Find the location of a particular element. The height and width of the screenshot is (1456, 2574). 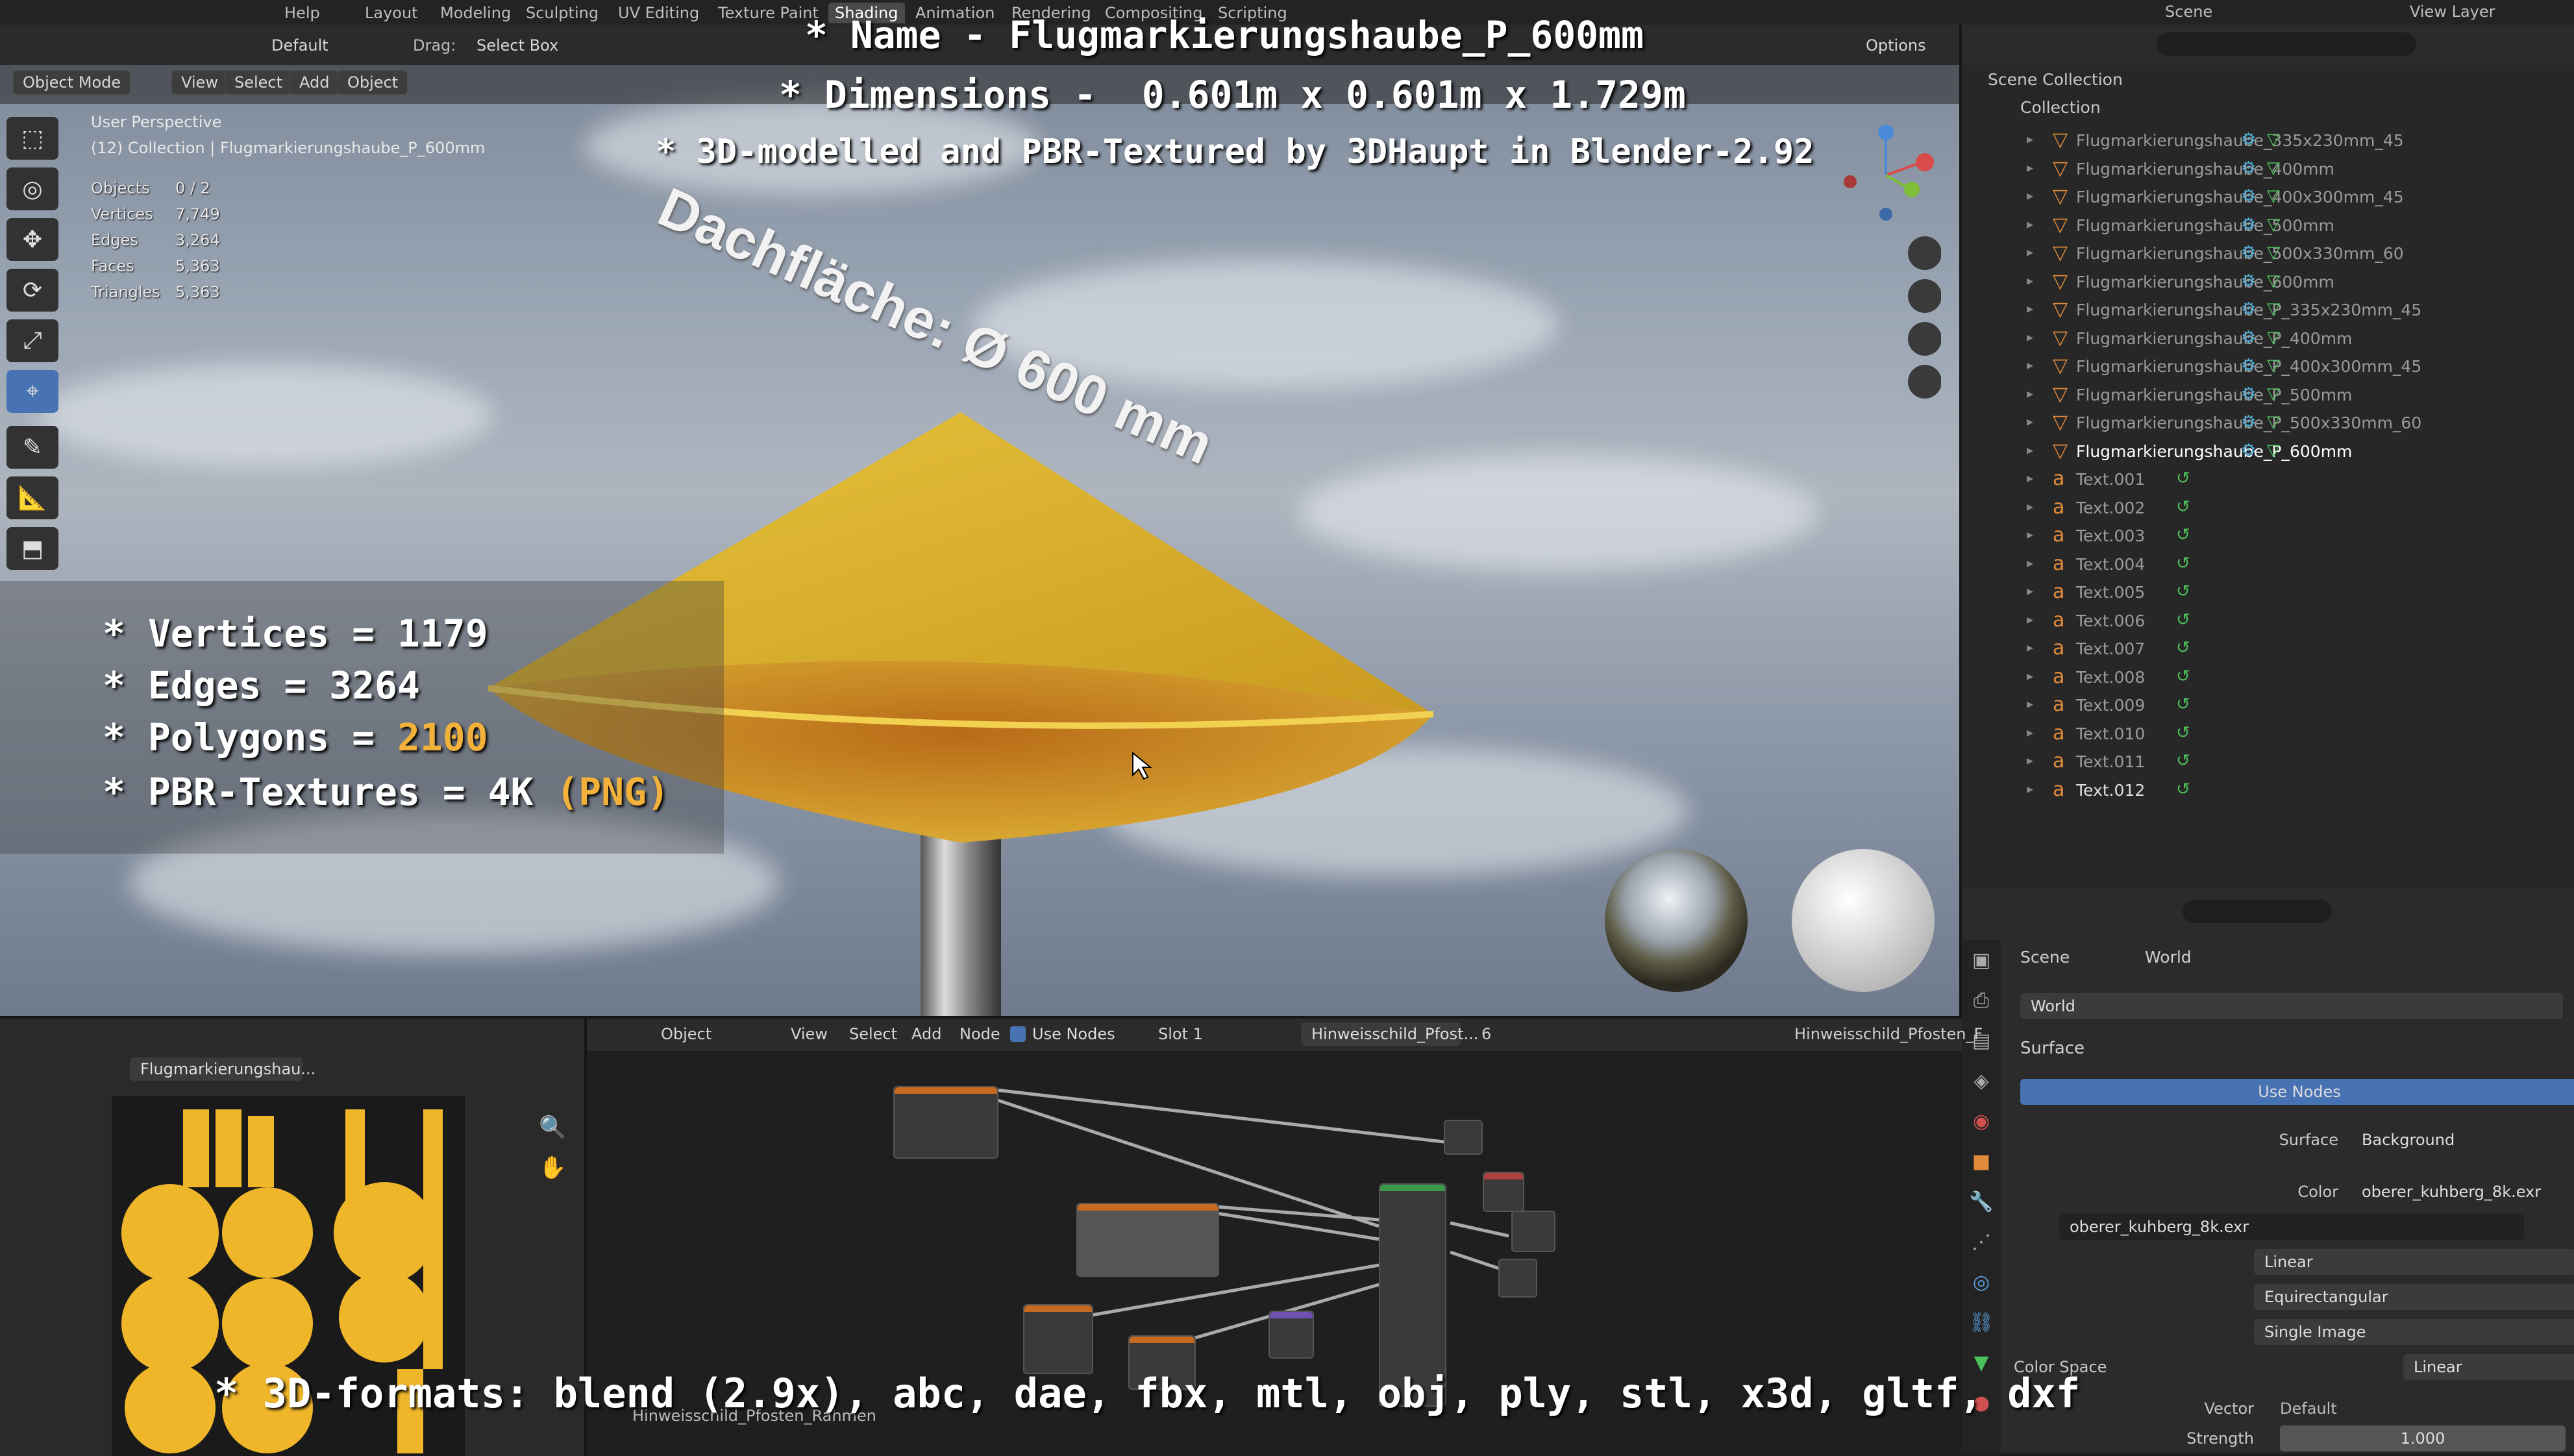

cursor-tool-icon: ◎ is located at coordinates (32, 188).